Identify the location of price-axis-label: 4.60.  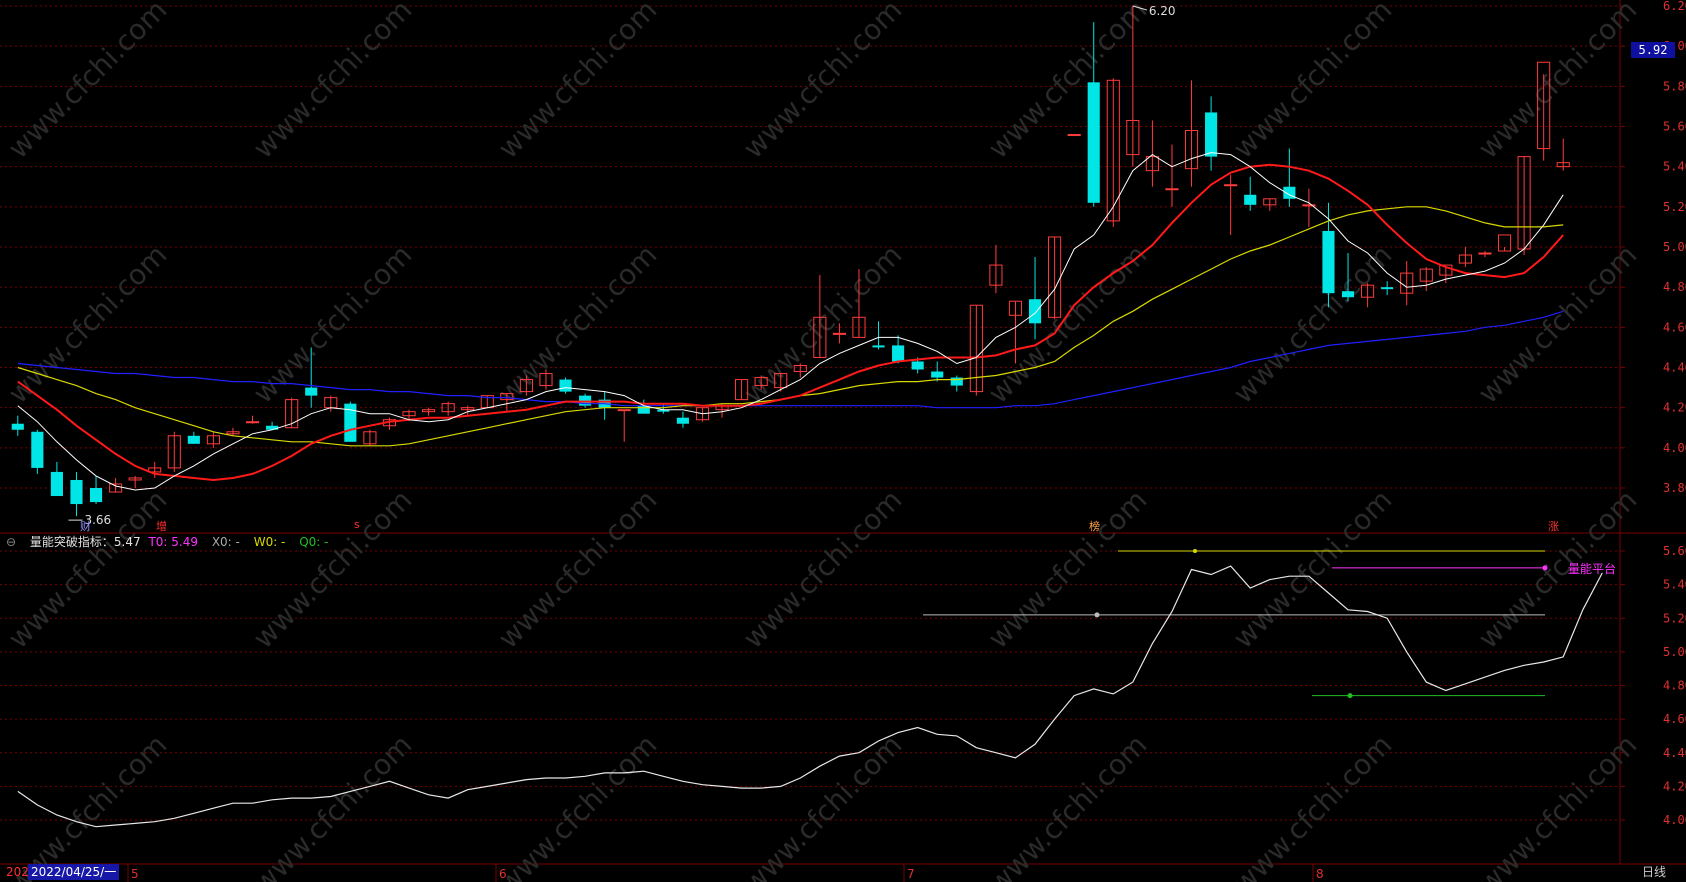
(1674, 327).